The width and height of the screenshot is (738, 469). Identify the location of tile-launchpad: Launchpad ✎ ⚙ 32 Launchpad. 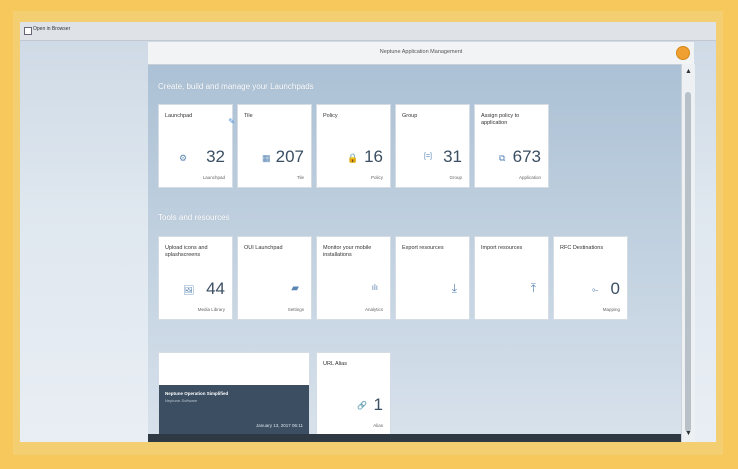
(196, 146).